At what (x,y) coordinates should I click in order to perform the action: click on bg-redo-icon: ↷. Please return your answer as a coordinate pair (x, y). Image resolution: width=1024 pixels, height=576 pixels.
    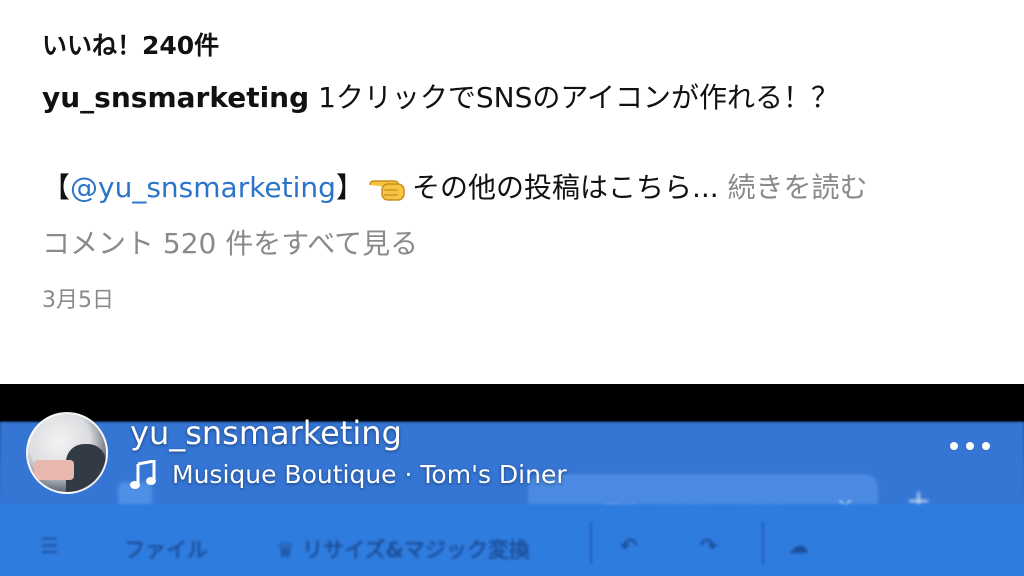
    Looking at the image, I should click on (709, 546).